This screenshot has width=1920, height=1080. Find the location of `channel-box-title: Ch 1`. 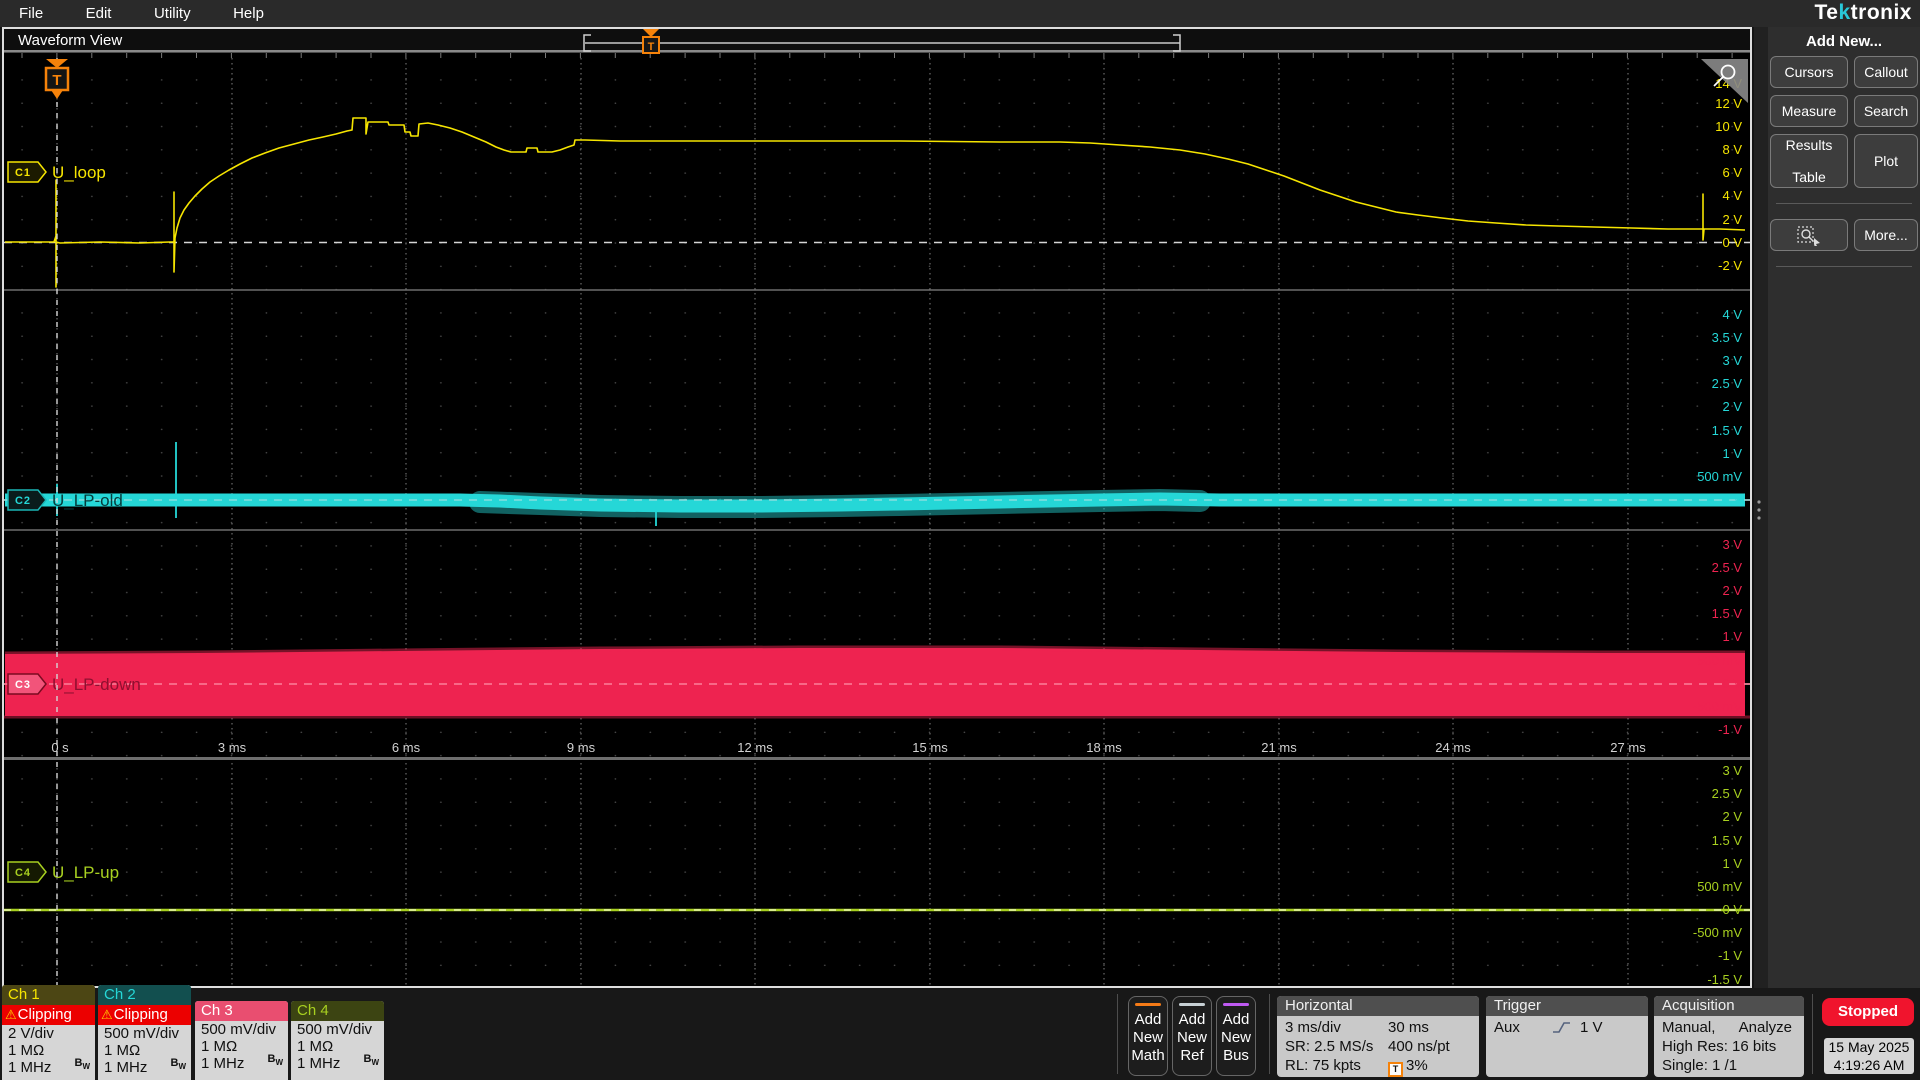

channel-box-title: Ch 1 is located at coordinates (48, 995).